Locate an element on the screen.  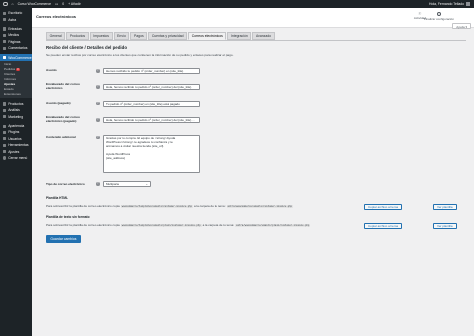
sidebar-item-label: Comentarios is located at coordinates (18, 48).